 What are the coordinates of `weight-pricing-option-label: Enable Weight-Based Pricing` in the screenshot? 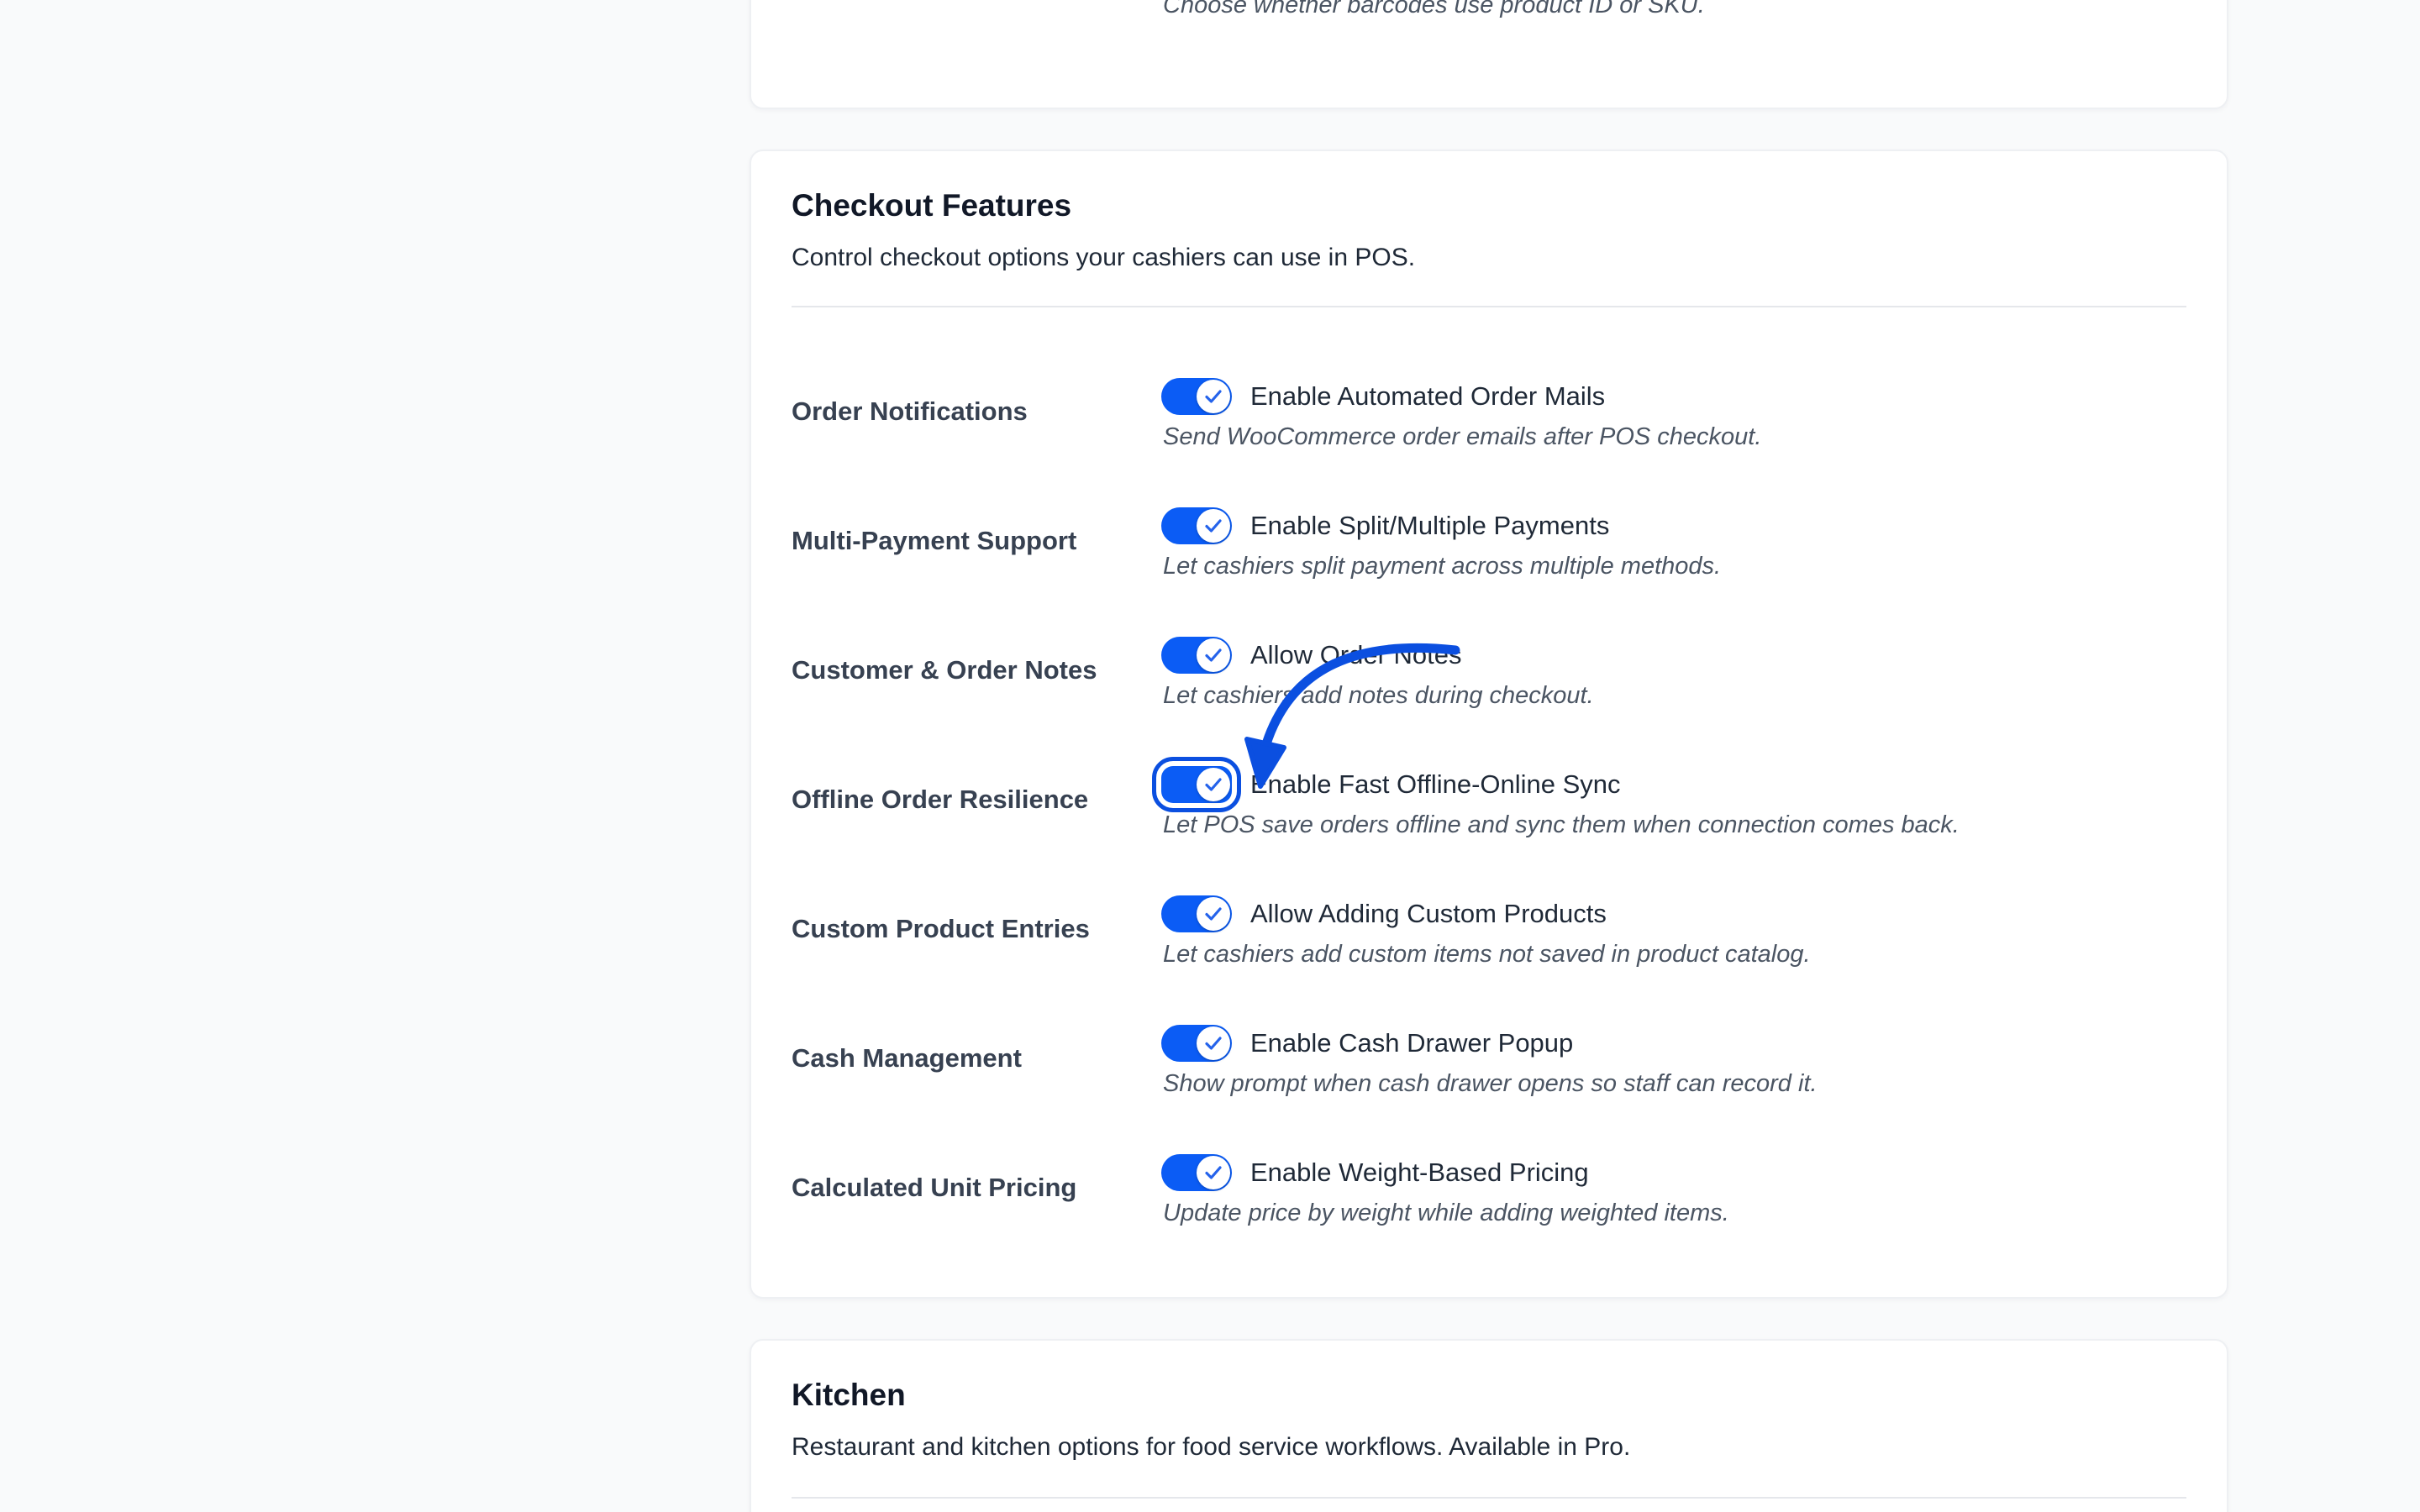 It's located at (1419, 1172).